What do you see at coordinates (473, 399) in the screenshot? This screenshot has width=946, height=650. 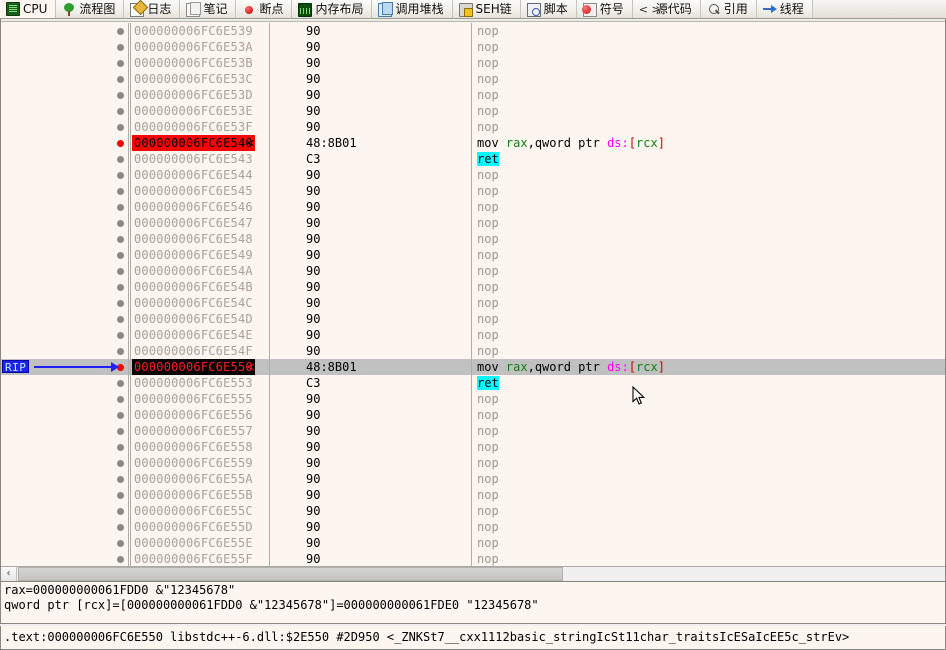 I see `disassembly-row: 000000006FC6E555 90 nop` at bounding box center [473, 399].